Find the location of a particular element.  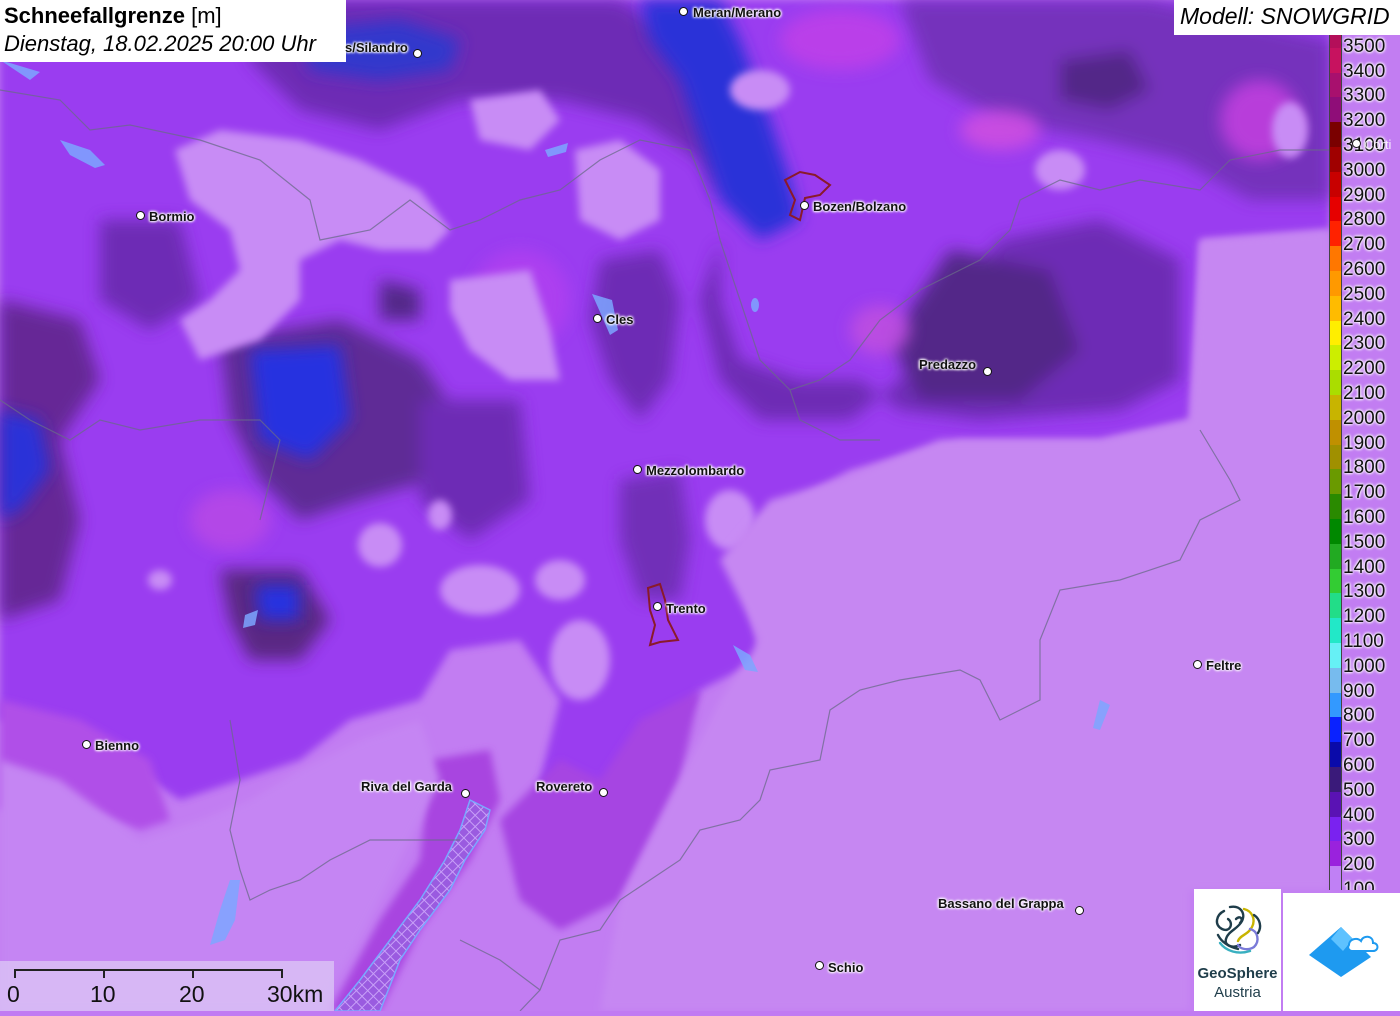

legend-item: 100 is located at coordinates (1364, 878).